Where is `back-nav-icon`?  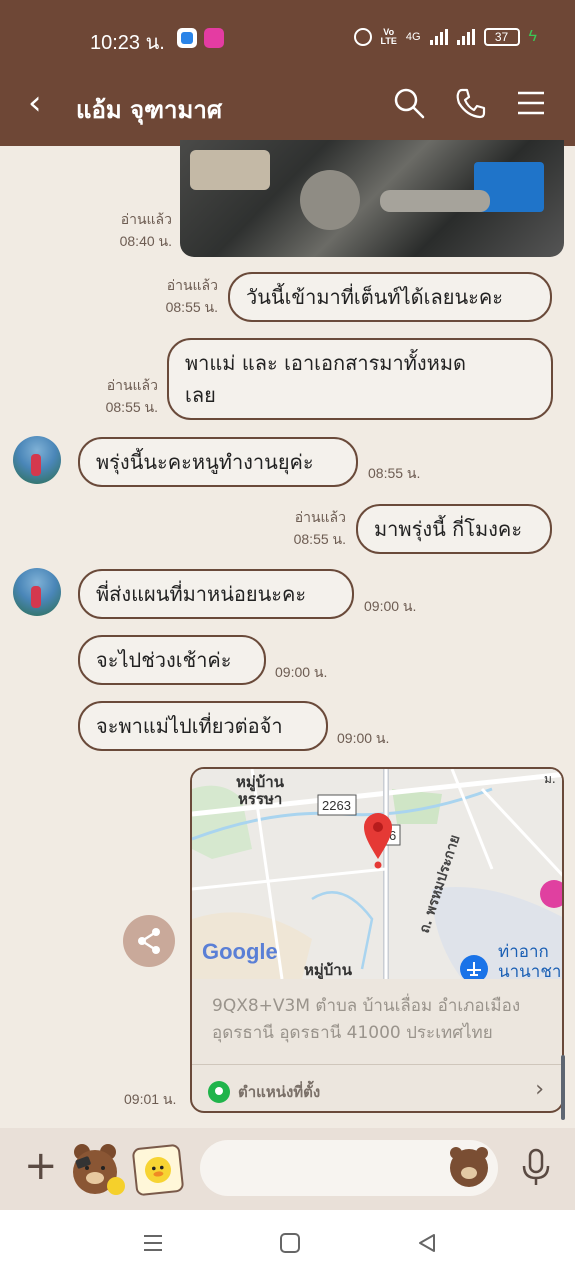 back-nav-icon is located at coordinates (427, 1243).